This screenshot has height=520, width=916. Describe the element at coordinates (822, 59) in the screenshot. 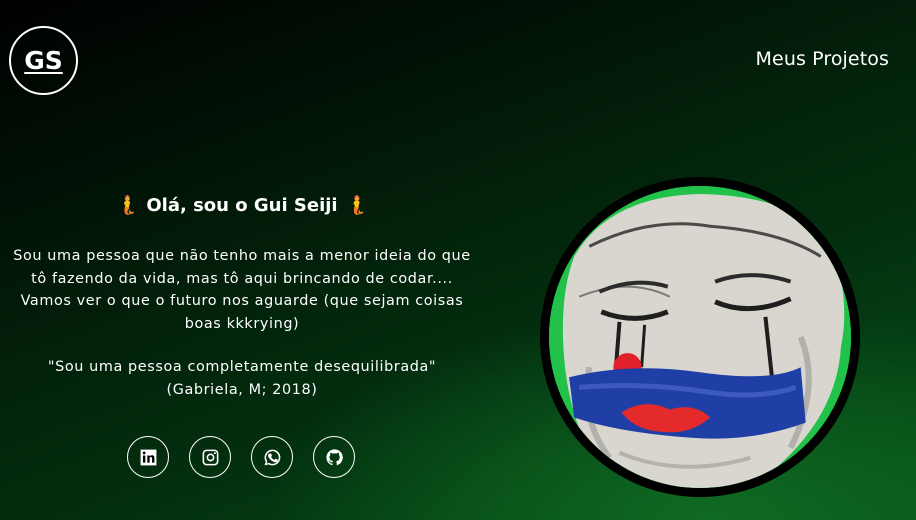

I see `nav-link-meus-projetos: Meus Projetos` at that location.